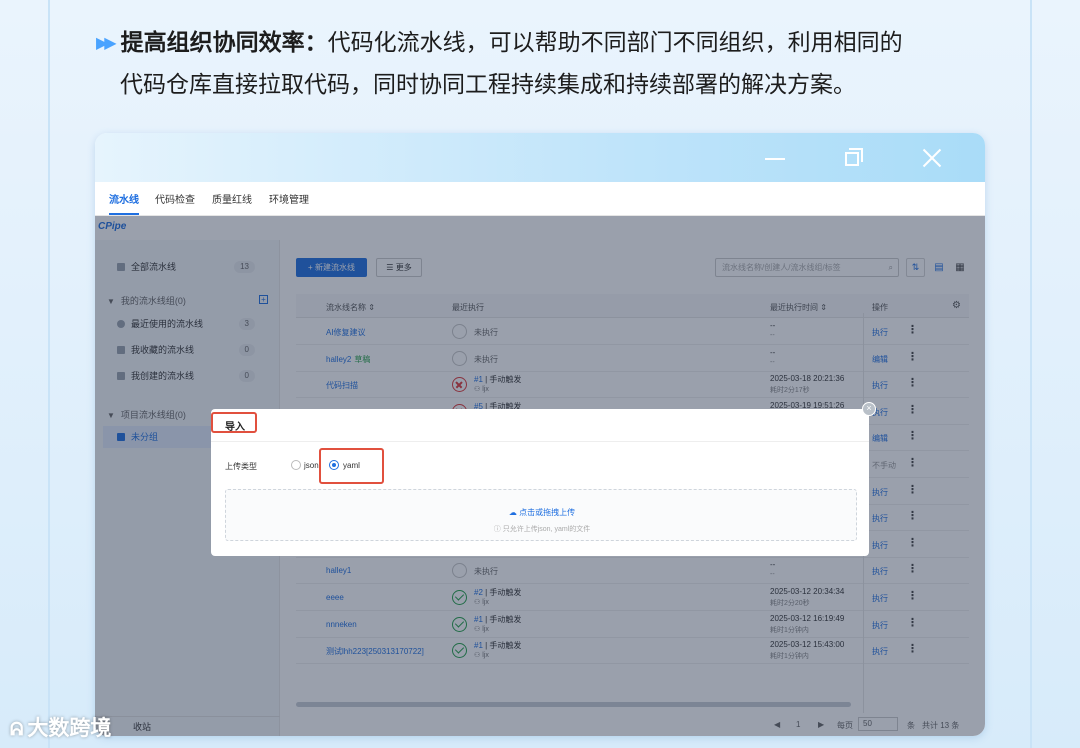  I want to click on upload-main-label: 点击或拖拽上传, so click(547, 512).